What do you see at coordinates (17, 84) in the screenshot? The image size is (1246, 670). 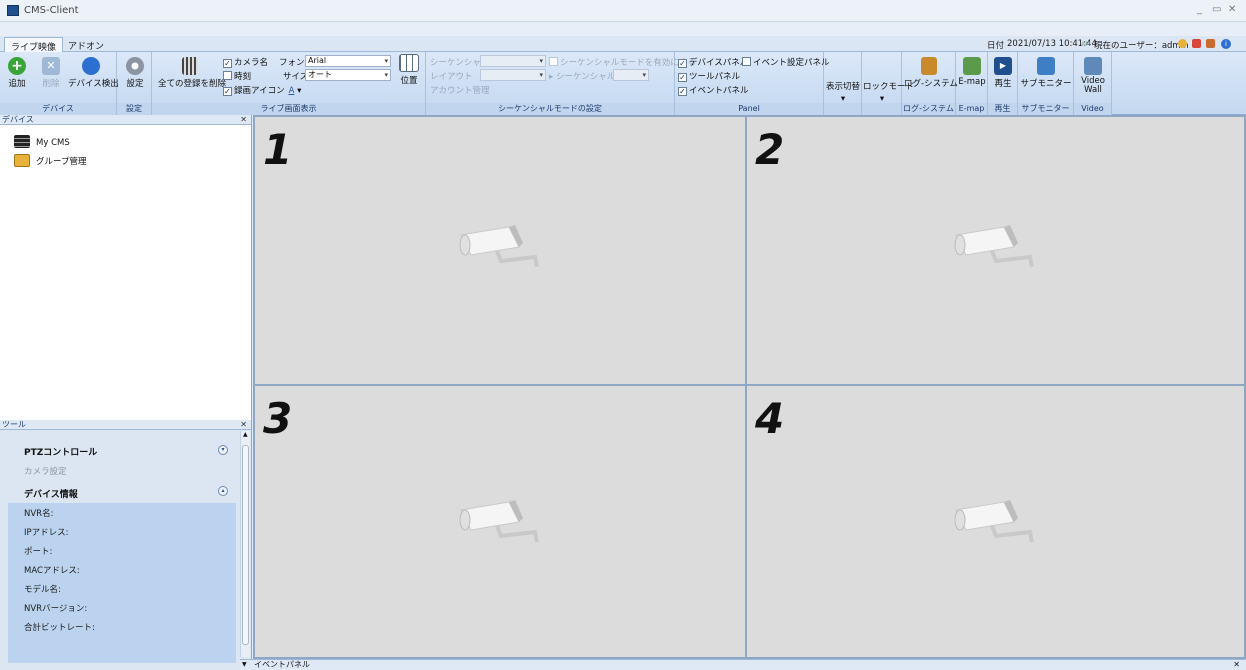 I see `add-label: 追加` at bounding box center [17, 84].